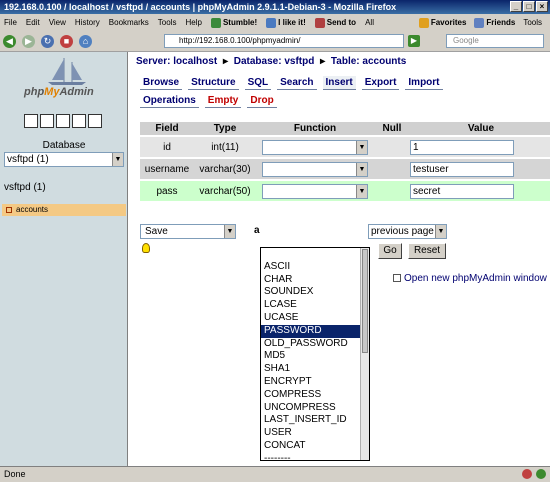  What do you see at coordinates (95, 121) in the screenshot?
I see `help-icon` at bounding box center [95, 121].